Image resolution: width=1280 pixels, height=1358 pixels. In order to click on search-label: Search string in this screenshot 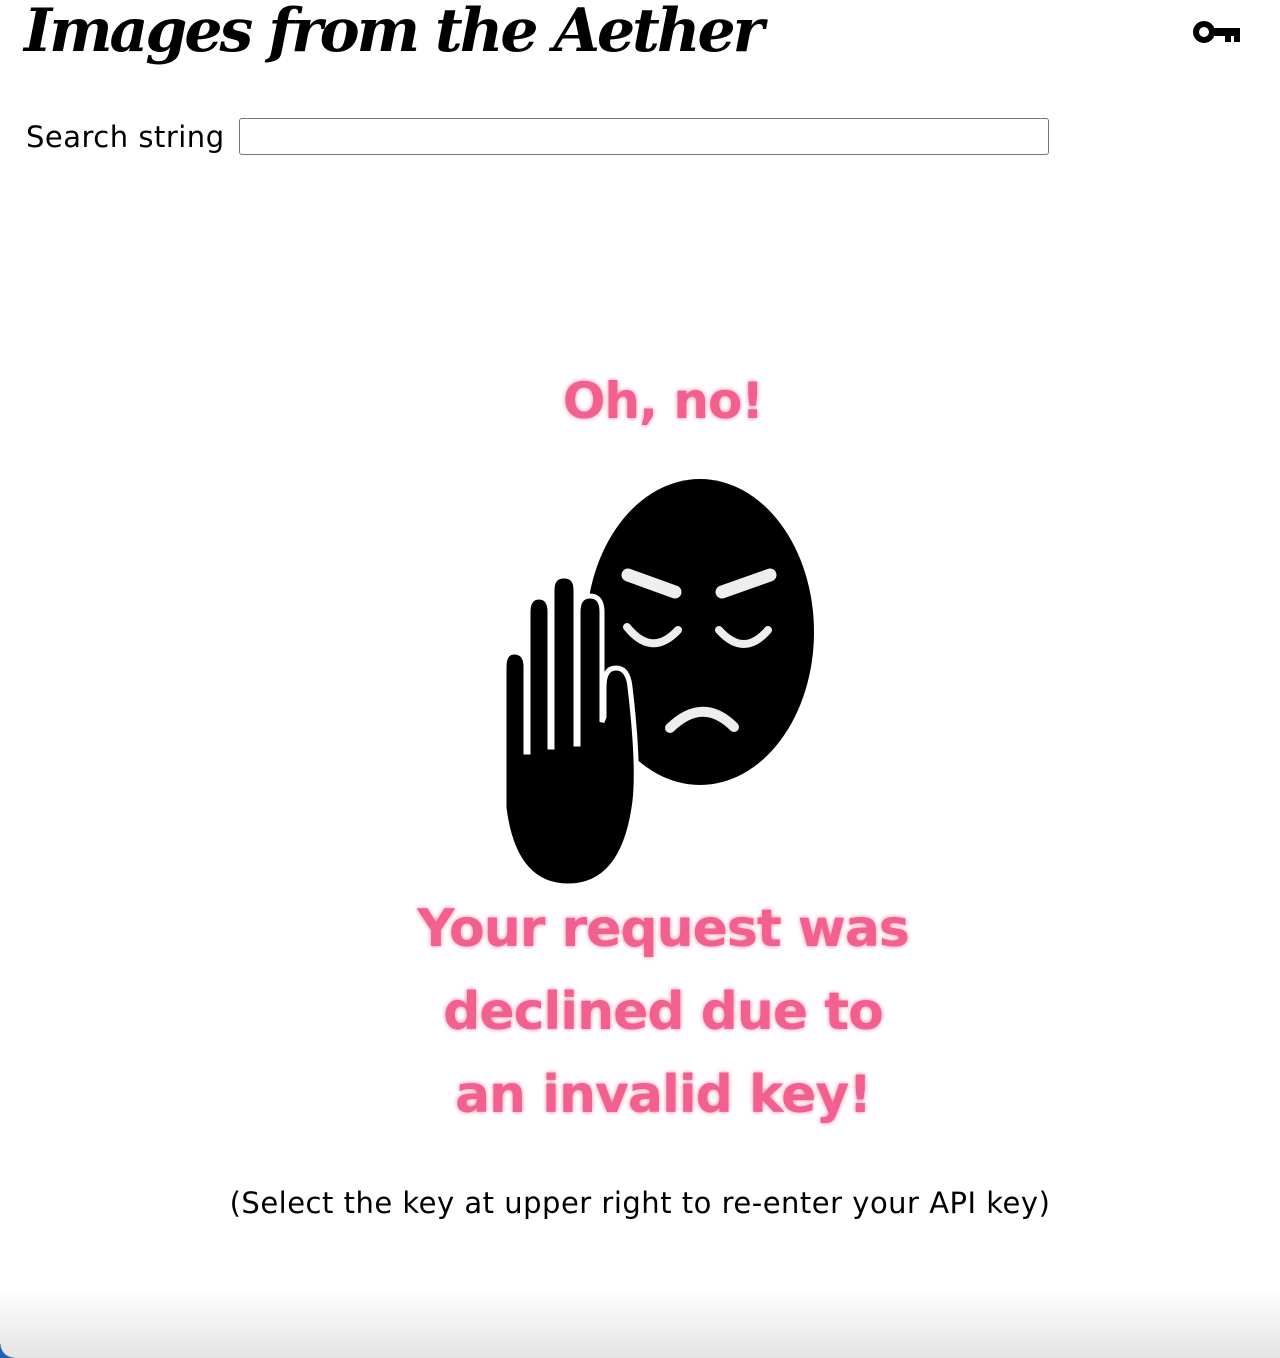, I will do `click(125, 136)`.